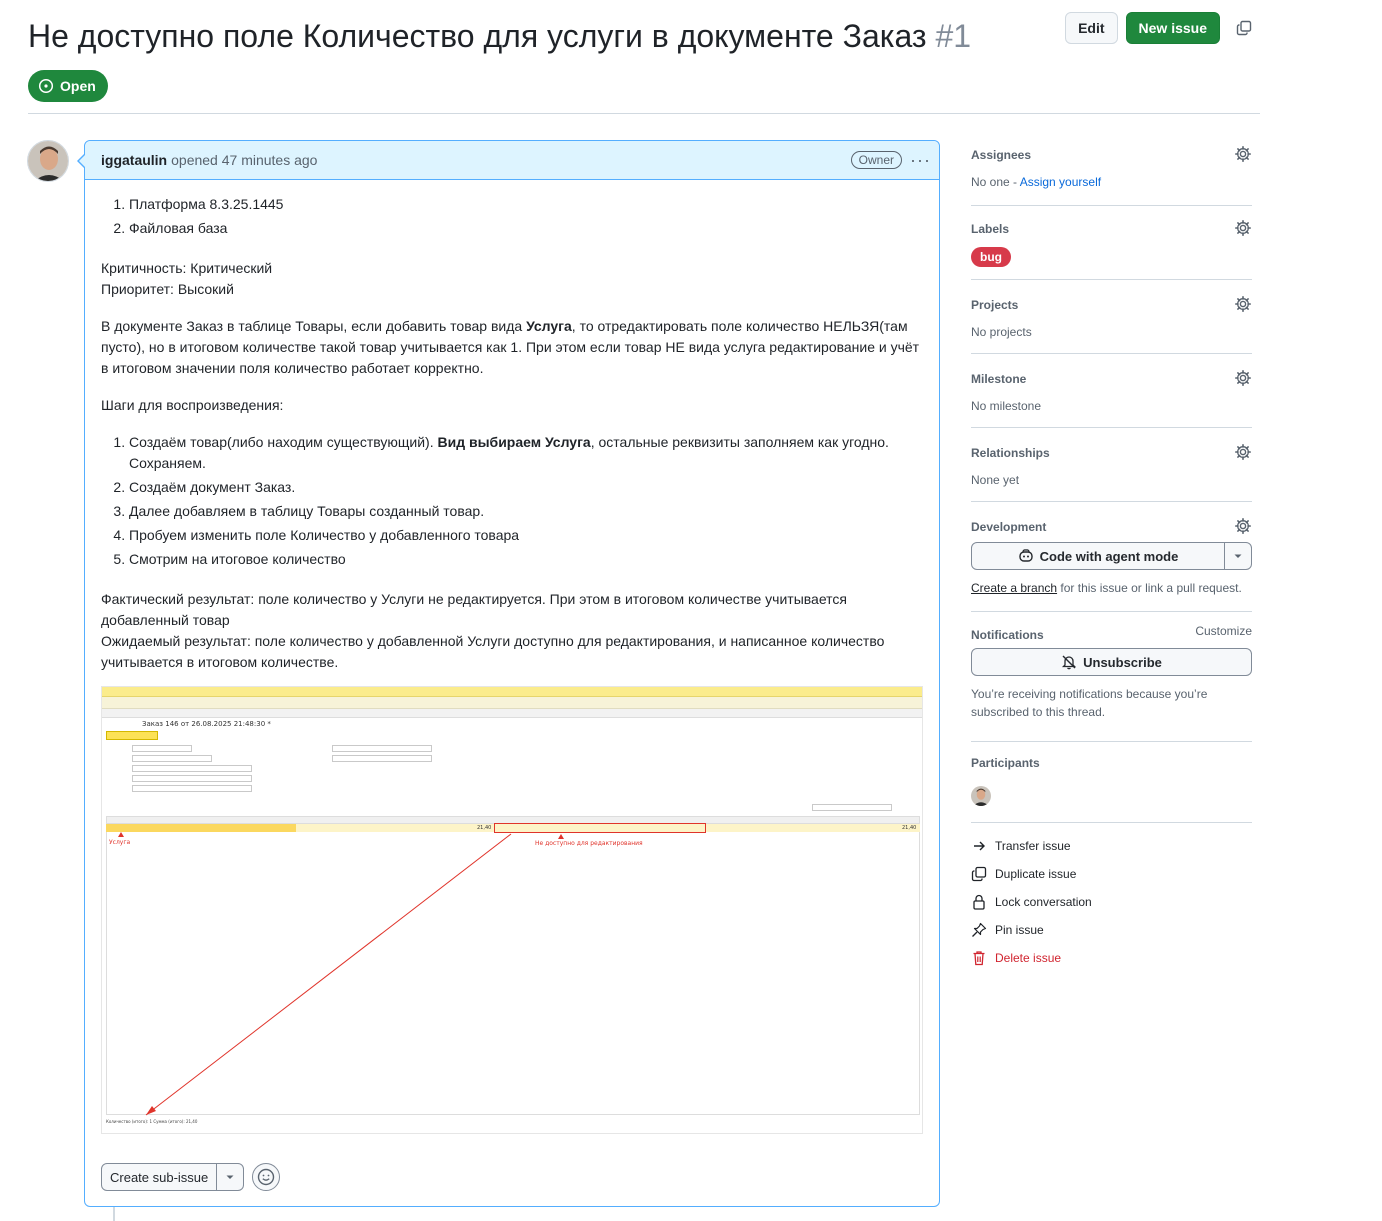 Image resolution: width=1382 pixels, height=1221 pixels. I want to click on participants-section: Participants, so click(1111, 782).